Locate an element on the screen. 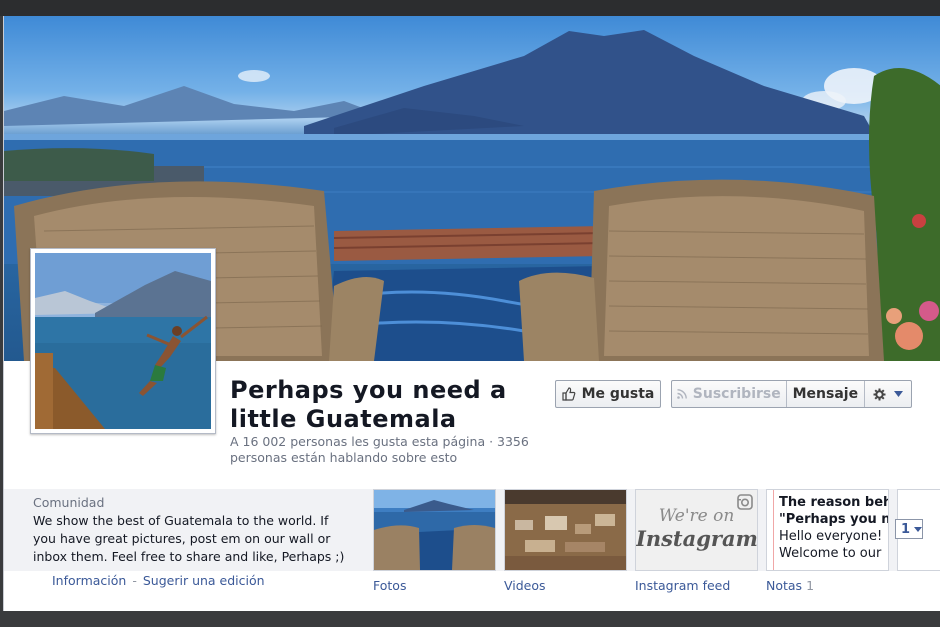 Image resolution: width=940 pixels, height=627 pixels. subscribe-button: Suscribirse is located at coordinates (729, 394).